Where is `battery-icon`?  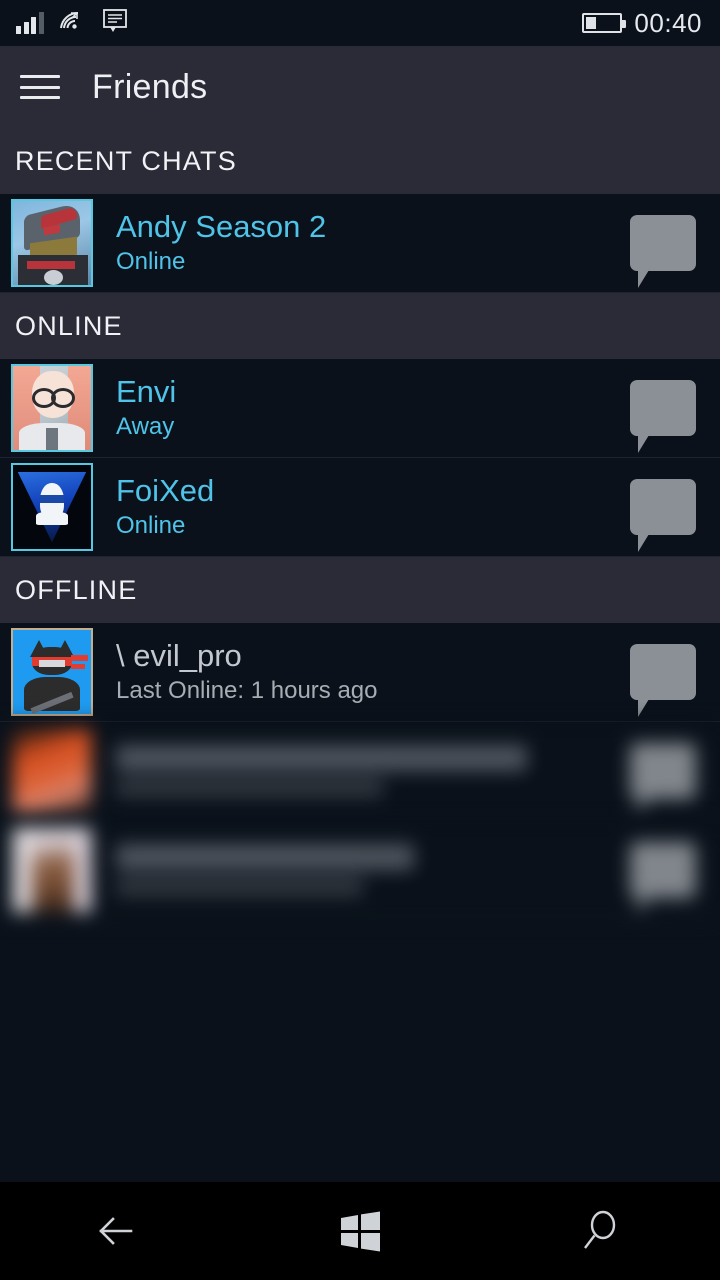 battery-icon is located at coordinates (604, 23).